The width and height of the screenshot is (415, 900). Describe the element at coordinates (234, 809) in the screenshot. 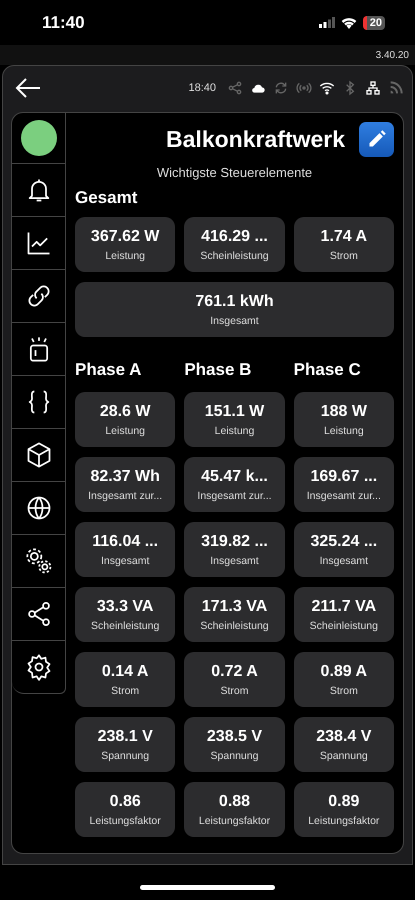

I see `metric-tile: 0.88 Leistungsfaktor` at that location.